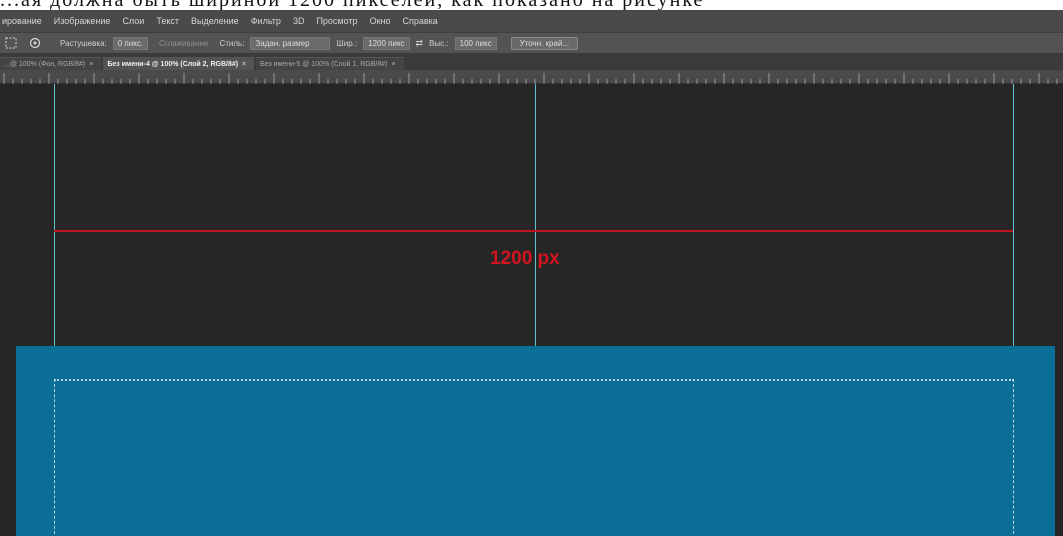 Image resolution: width=1063 pixels, height=536 pixels. What do you see at coordinates (167, 21) in the screenshot?
I see `menu-text: Текст` at bounding box center [167, 21].